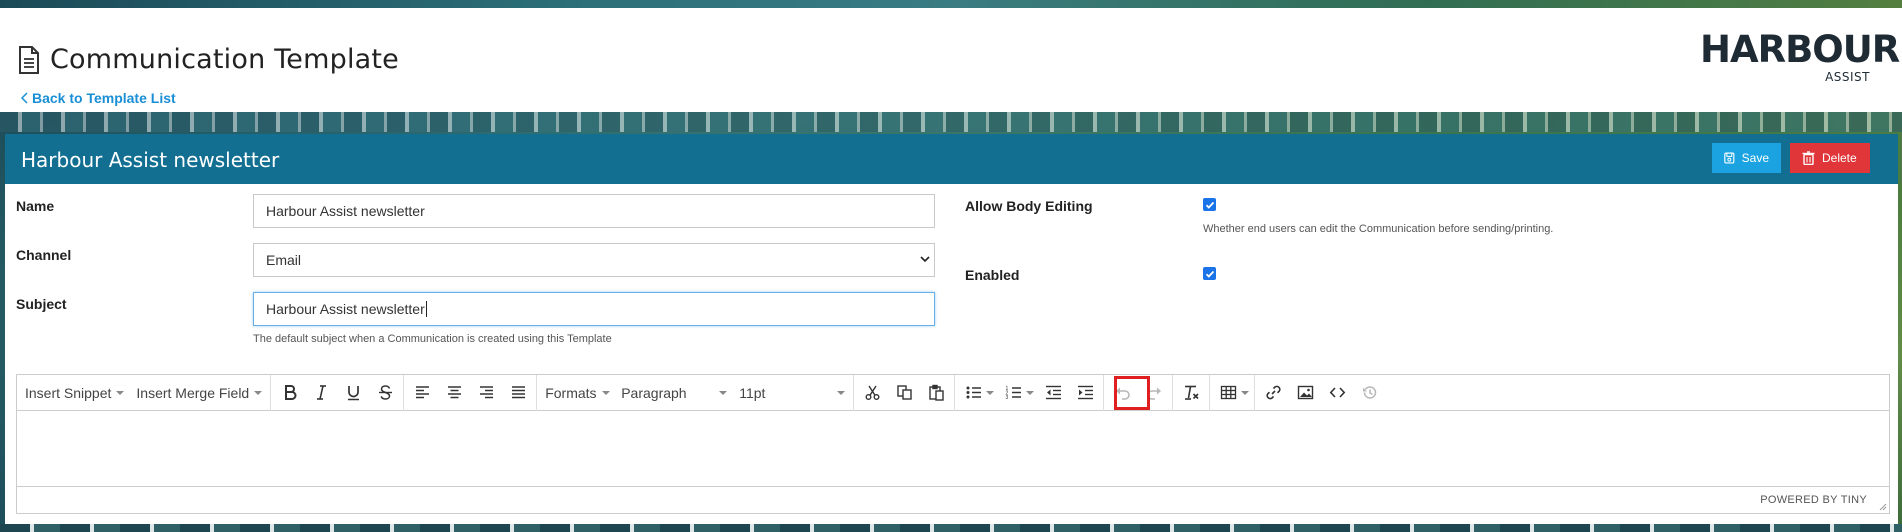 The width and height of the screenshot is (1902, 532). Describe the element at coordinates (1006, 398) in the screenshot. I see `svg-text: 3` at that location.